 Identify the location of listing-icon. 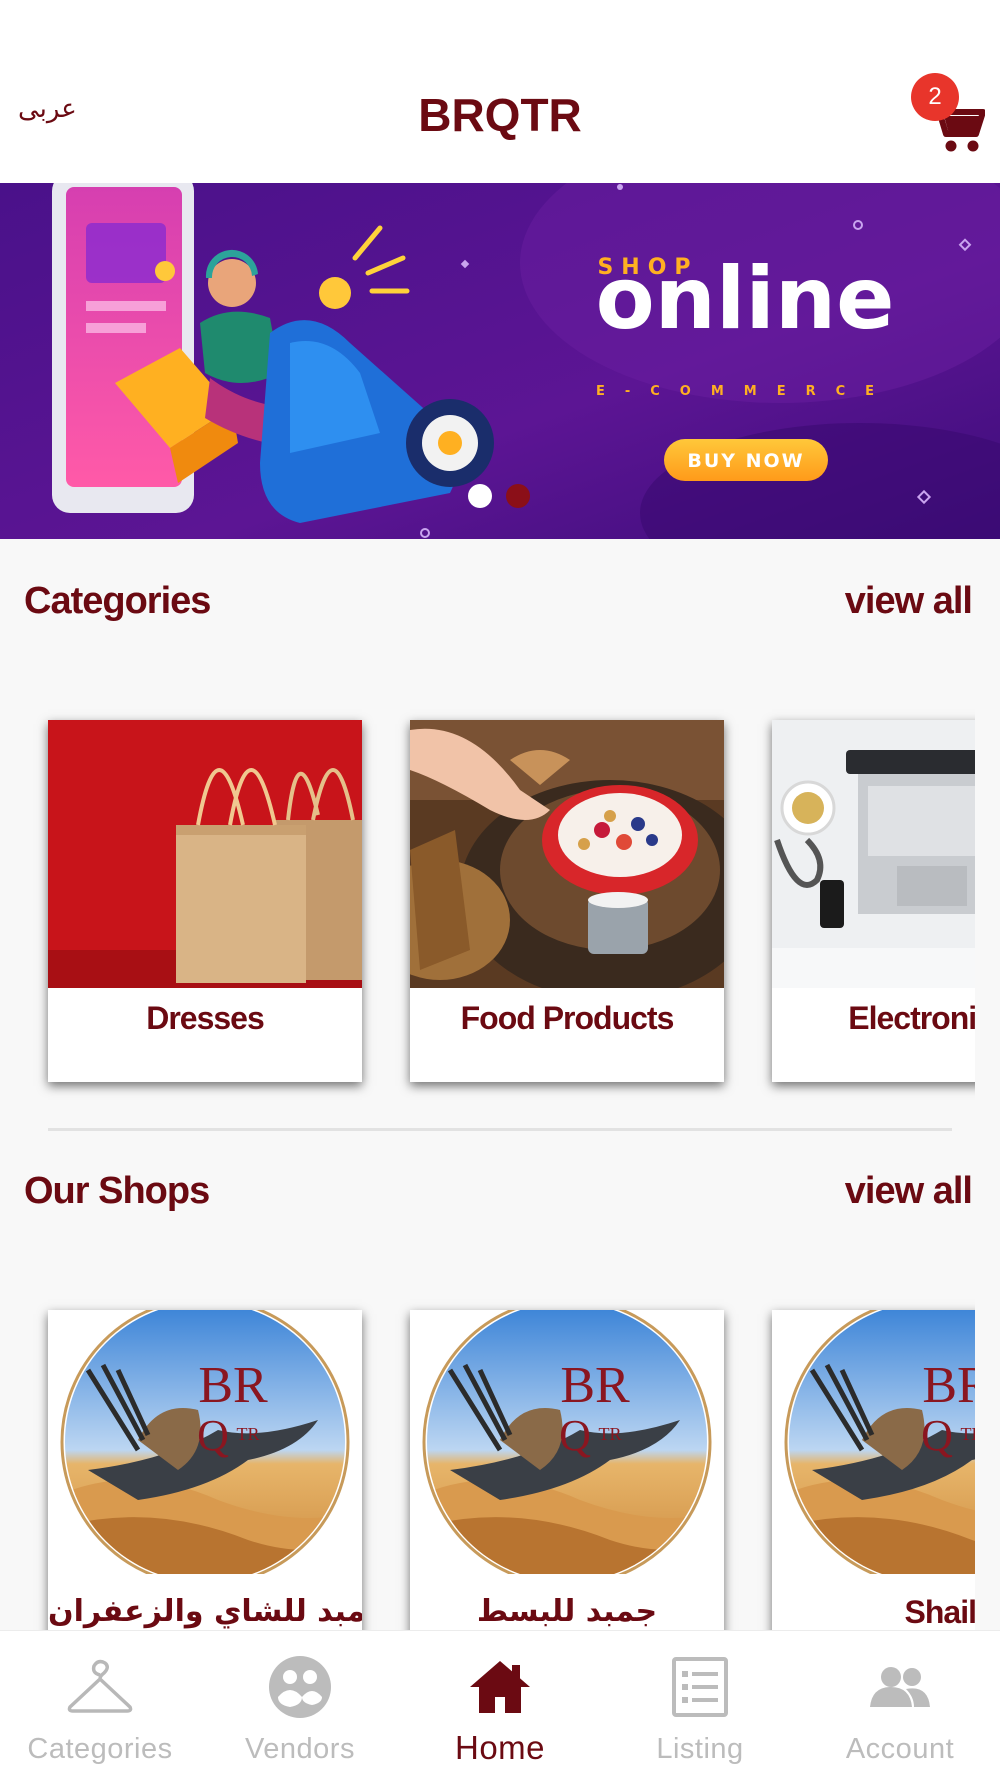
(700, 1687).